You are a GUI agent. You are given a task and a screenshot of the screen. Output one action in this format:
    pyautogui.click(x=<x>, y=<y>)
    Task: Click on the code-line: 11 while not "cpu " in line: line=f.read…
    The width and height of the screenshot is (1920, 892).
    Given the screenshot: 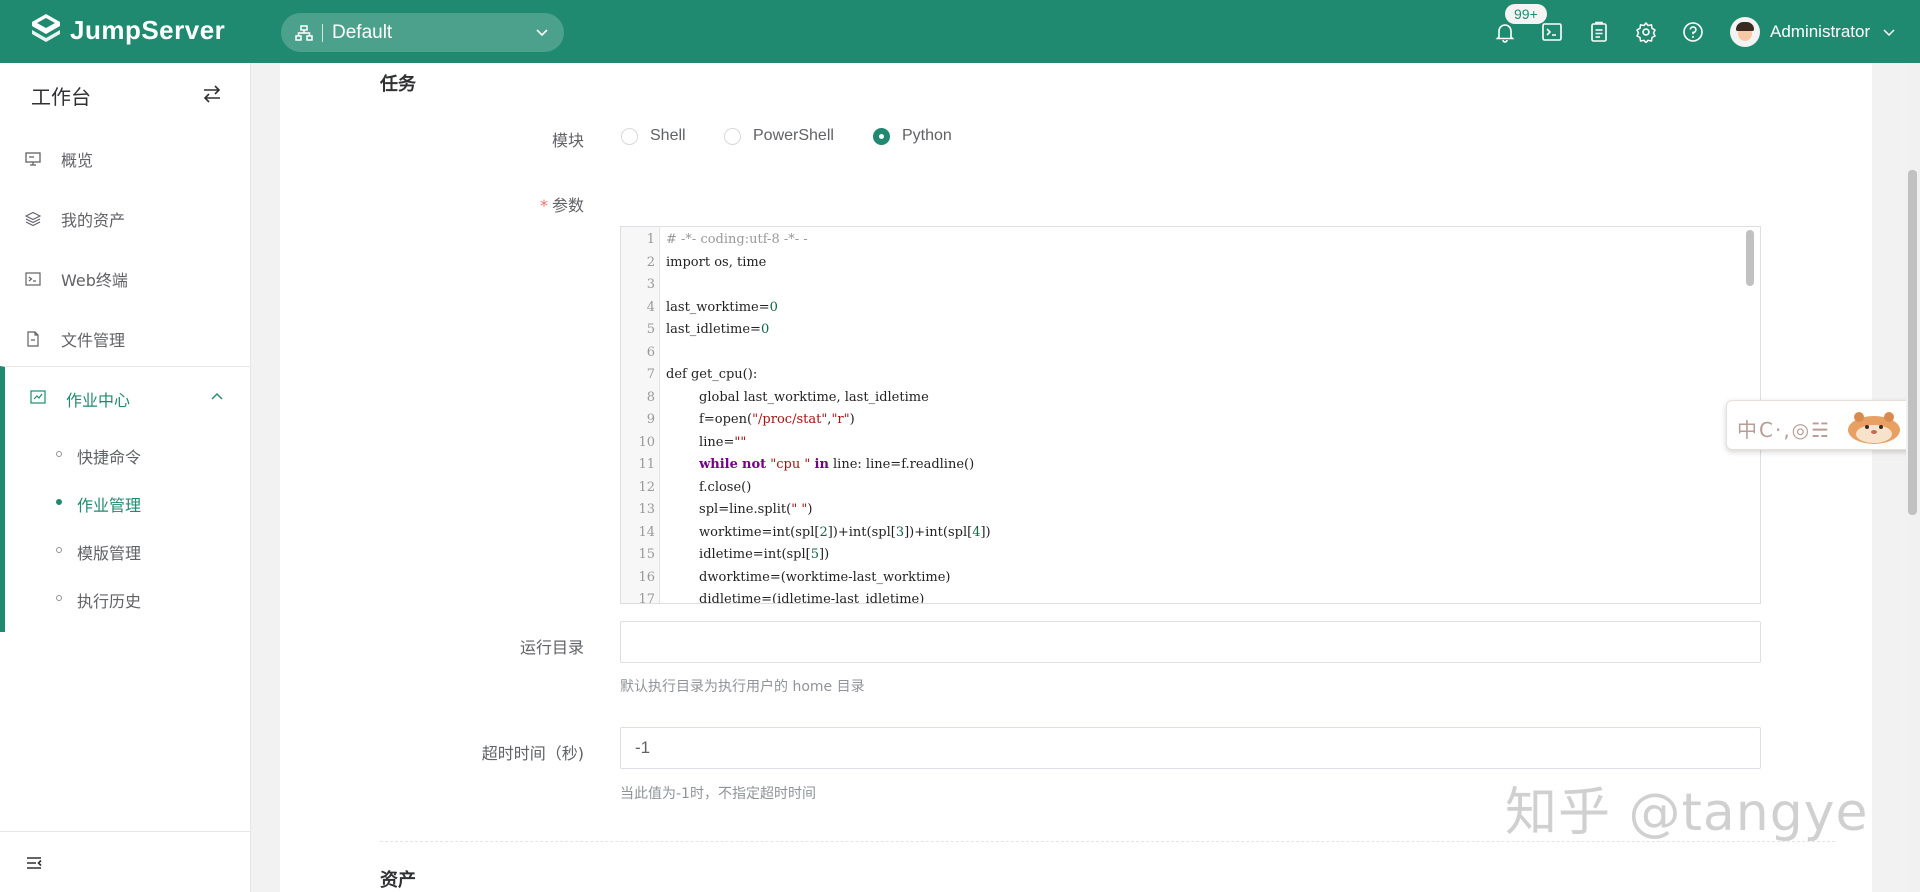 What is the action you would take?
    pyautogui.click(x=1171, y=465)
    